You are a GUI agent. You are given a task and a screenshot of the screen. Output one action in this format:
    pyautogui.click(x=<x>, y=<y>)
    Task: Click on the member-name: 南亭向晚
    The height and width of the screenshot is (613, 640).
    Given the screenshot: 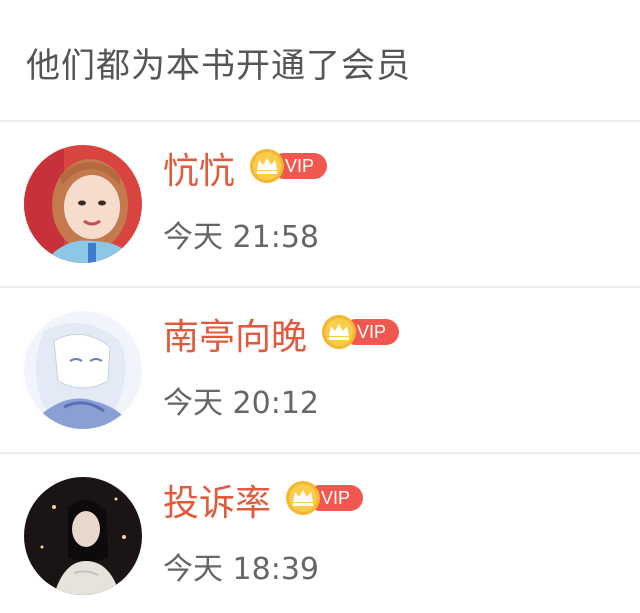 What is the action you would take?
    pyautogui.click(x=235, y=338)
    